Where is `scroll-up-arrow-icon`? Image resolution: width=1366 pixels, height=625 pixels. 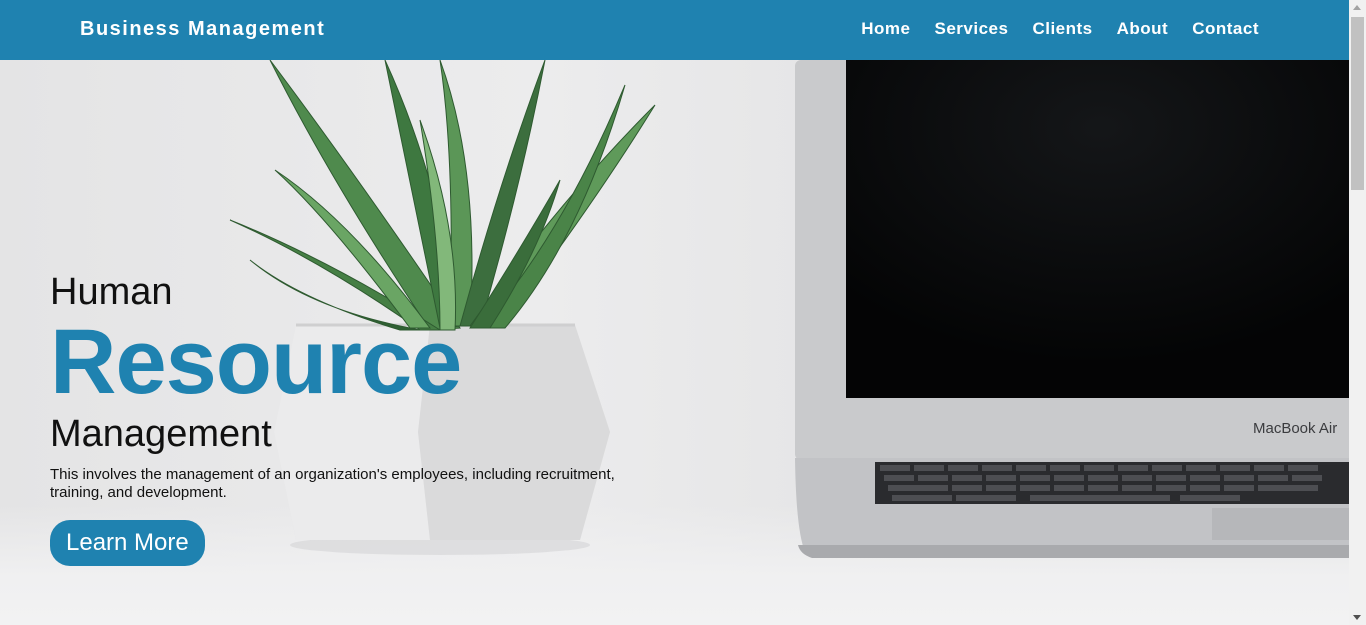 scroll-up-arrow-icon is located at coordinates (1357, 7).